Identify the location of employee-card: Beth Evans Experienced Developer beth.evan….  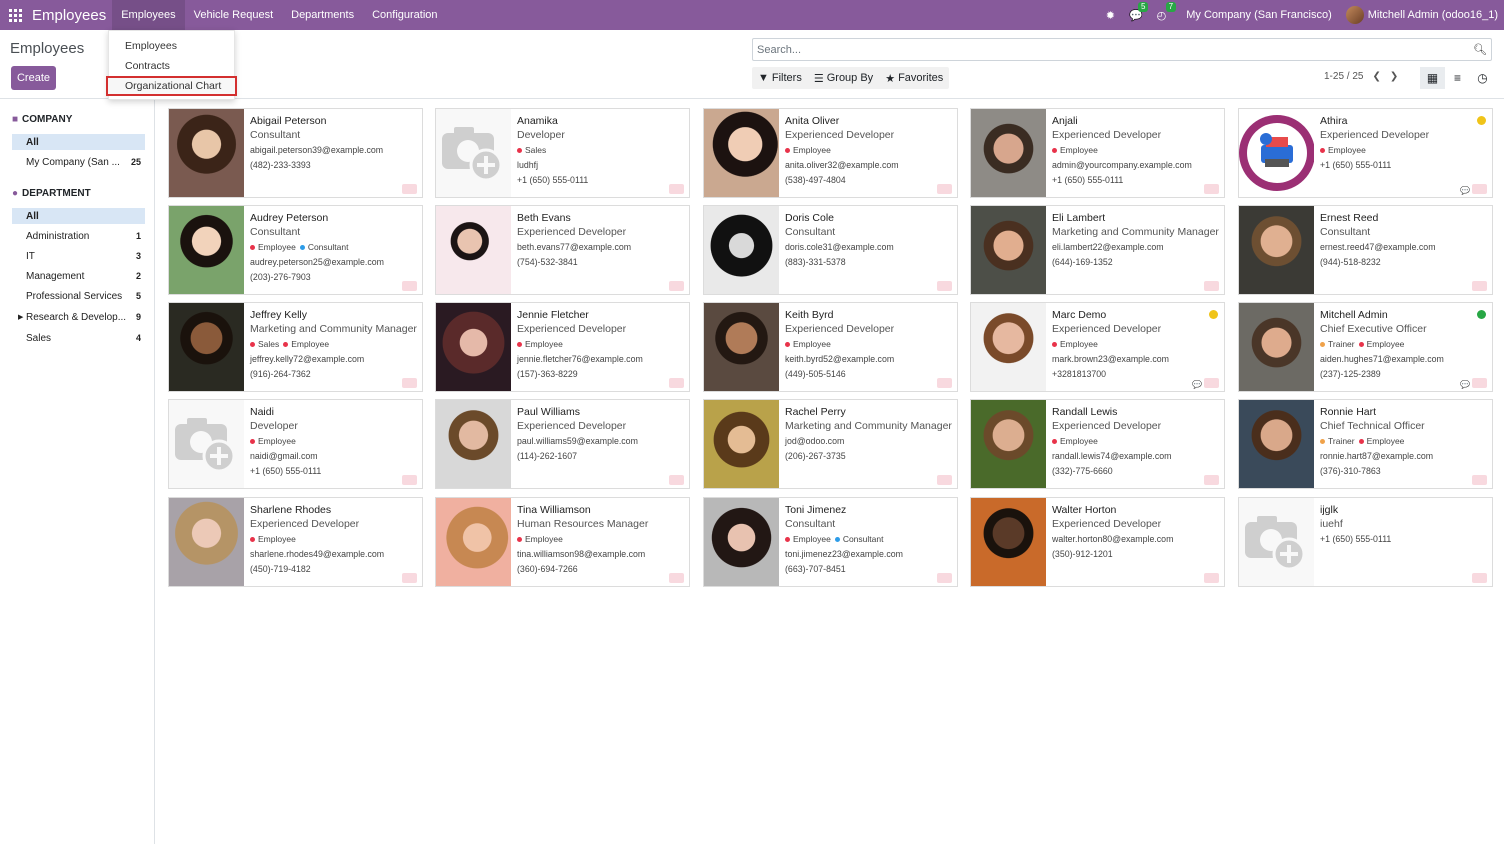
(562, 250).